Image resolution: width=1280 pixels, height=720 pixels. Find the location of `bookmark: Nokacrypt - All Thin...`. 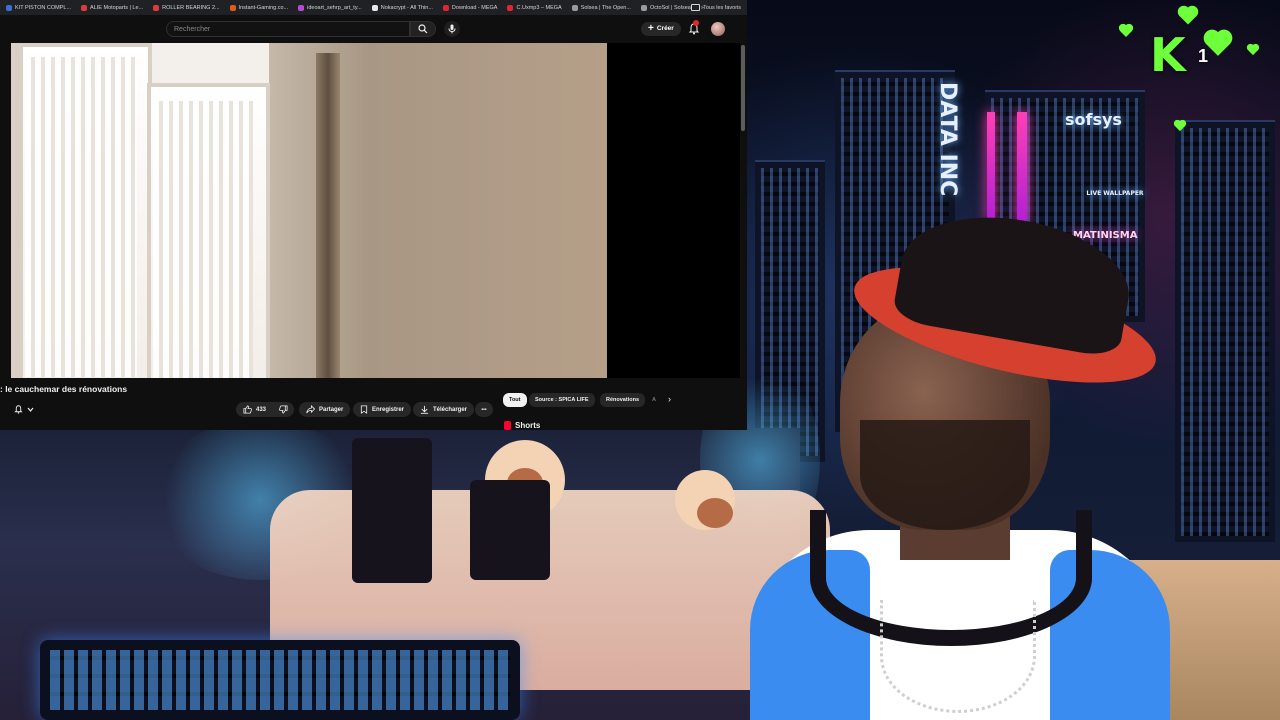

bookmark: Nokacrypt - All Thin... is located at coordinates (402, 7).